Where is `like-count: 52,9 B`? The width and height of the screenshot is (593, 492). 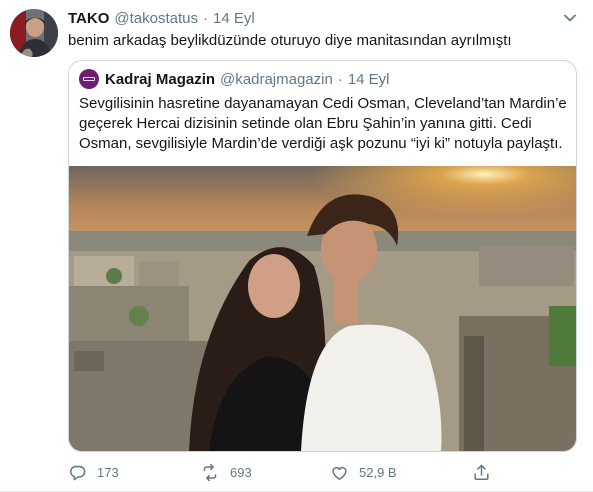
like-count: 52,9 B is located at coordinates (378, 472).